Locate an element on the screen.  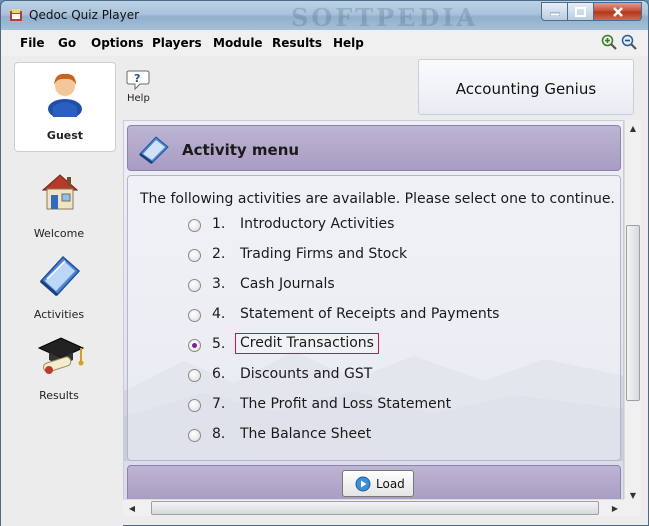
user-label: Guest is located at coordinates (65, 135).